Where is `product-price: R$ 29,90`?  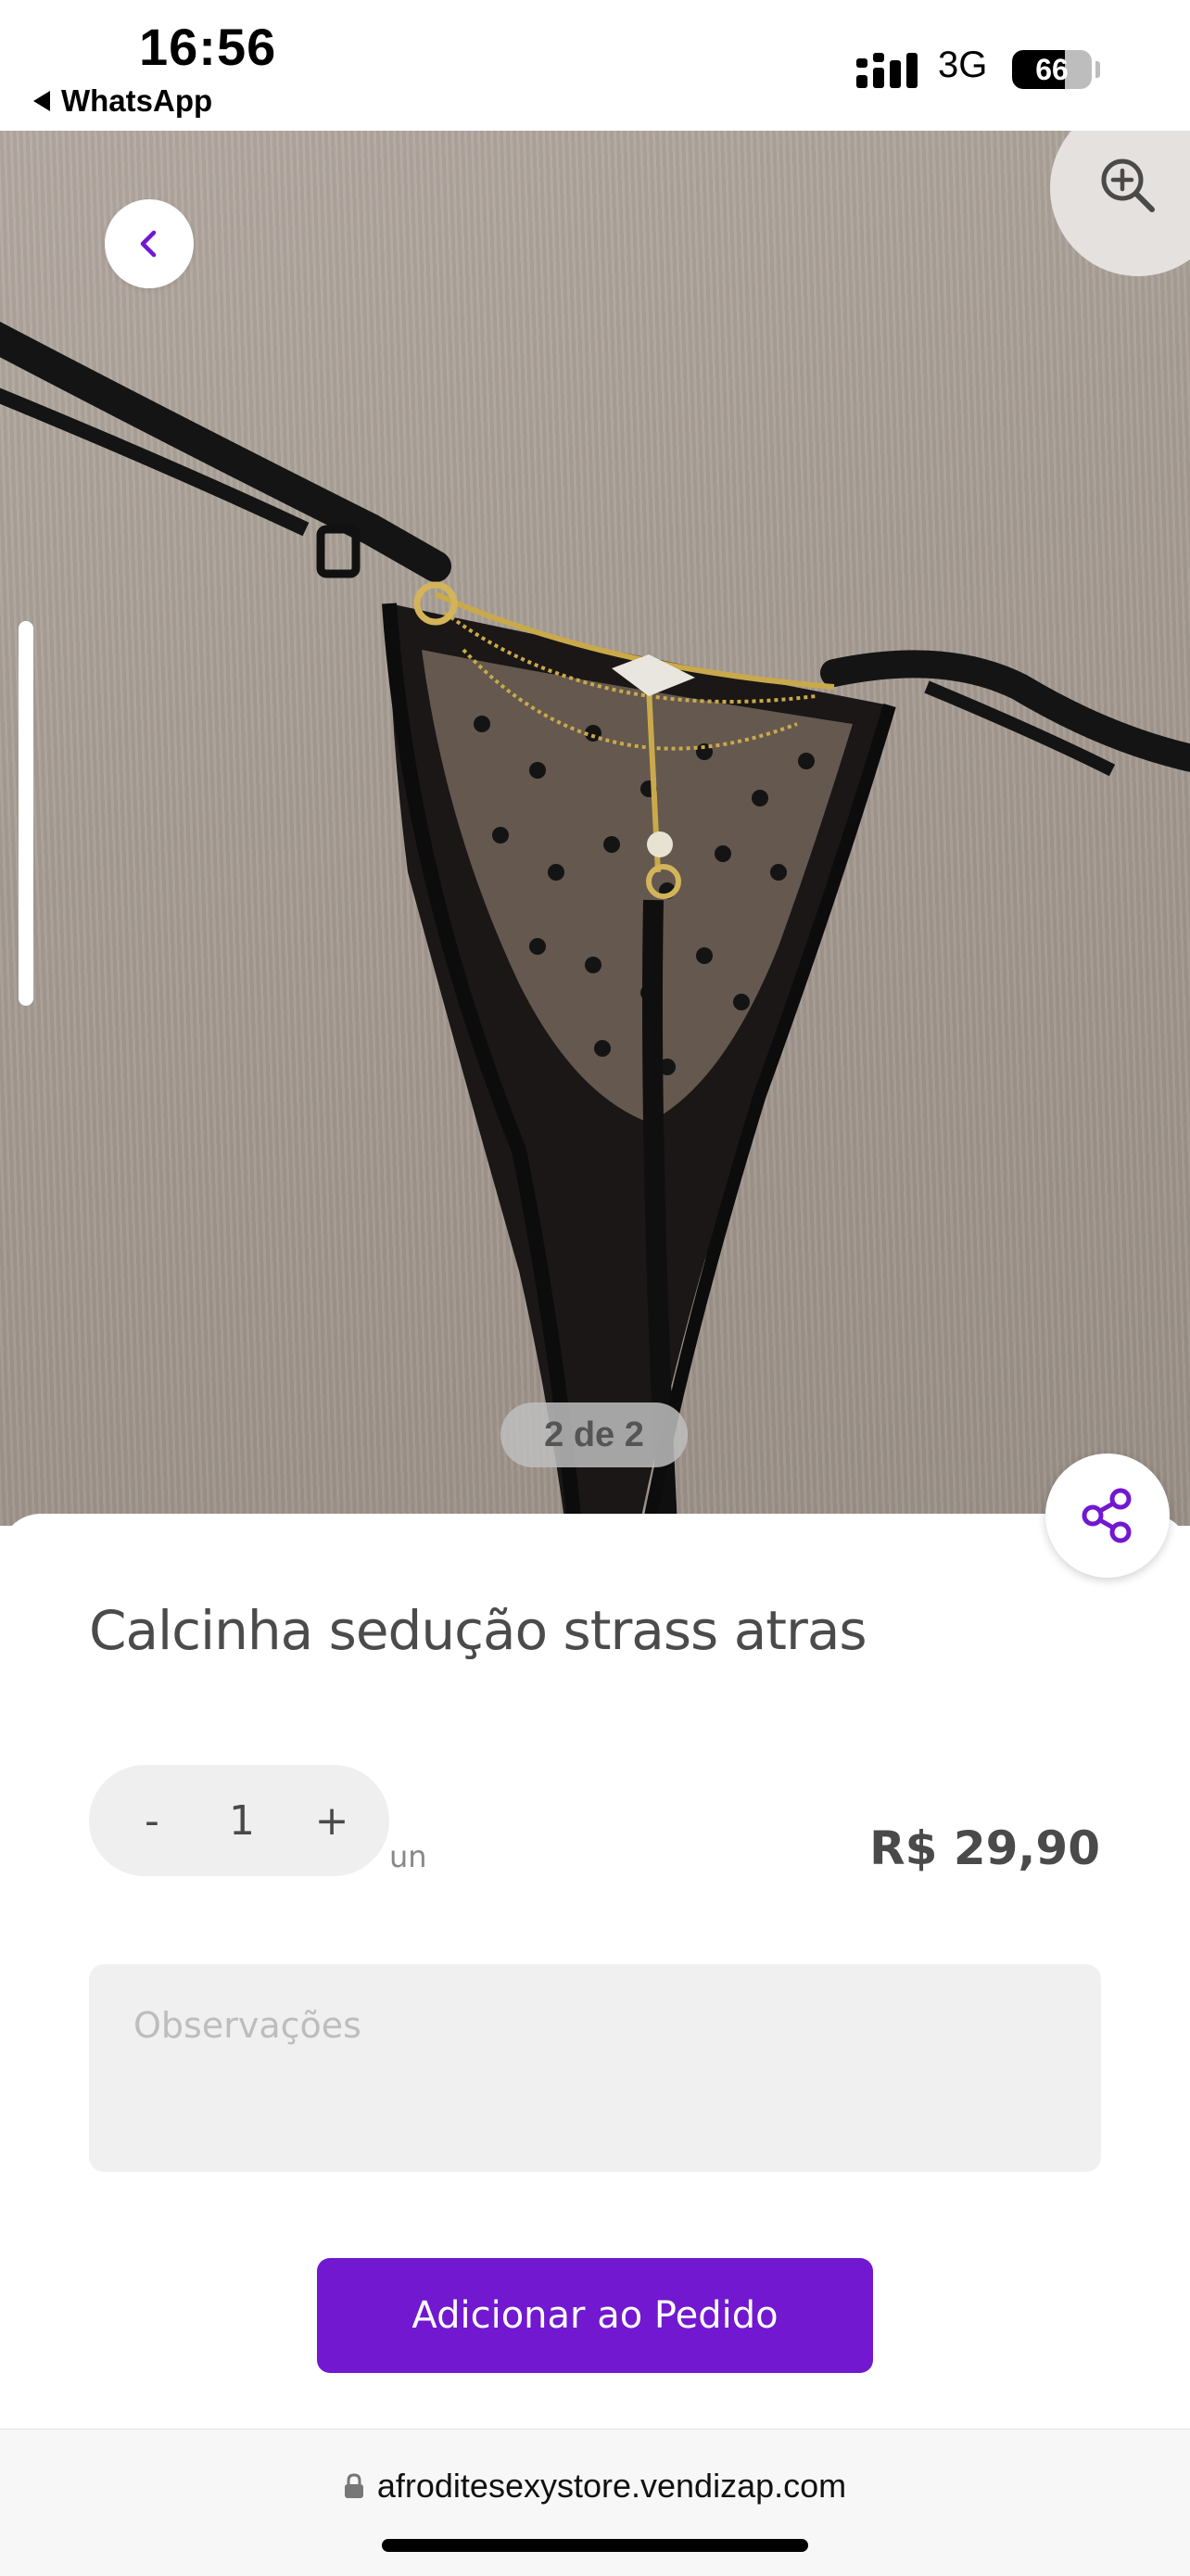
product-price: R$ 29,90 is located at coordinates (985, 1848).